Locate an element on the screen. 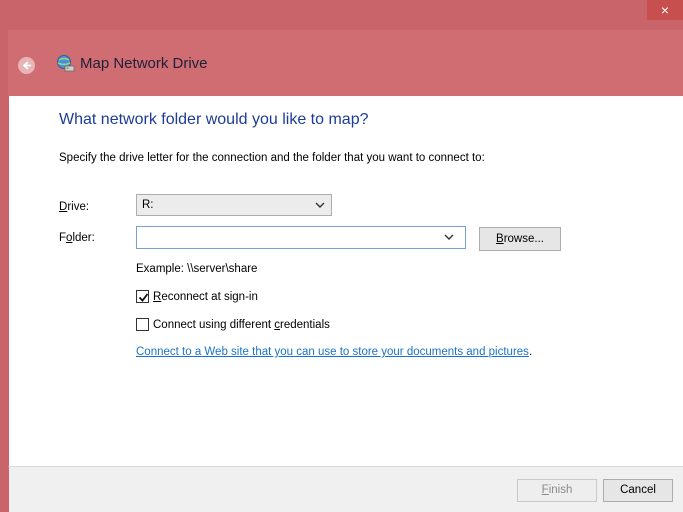 This screenshot has height=512, width=683. reconnect-checkbox is located at coordinates (142, 296).